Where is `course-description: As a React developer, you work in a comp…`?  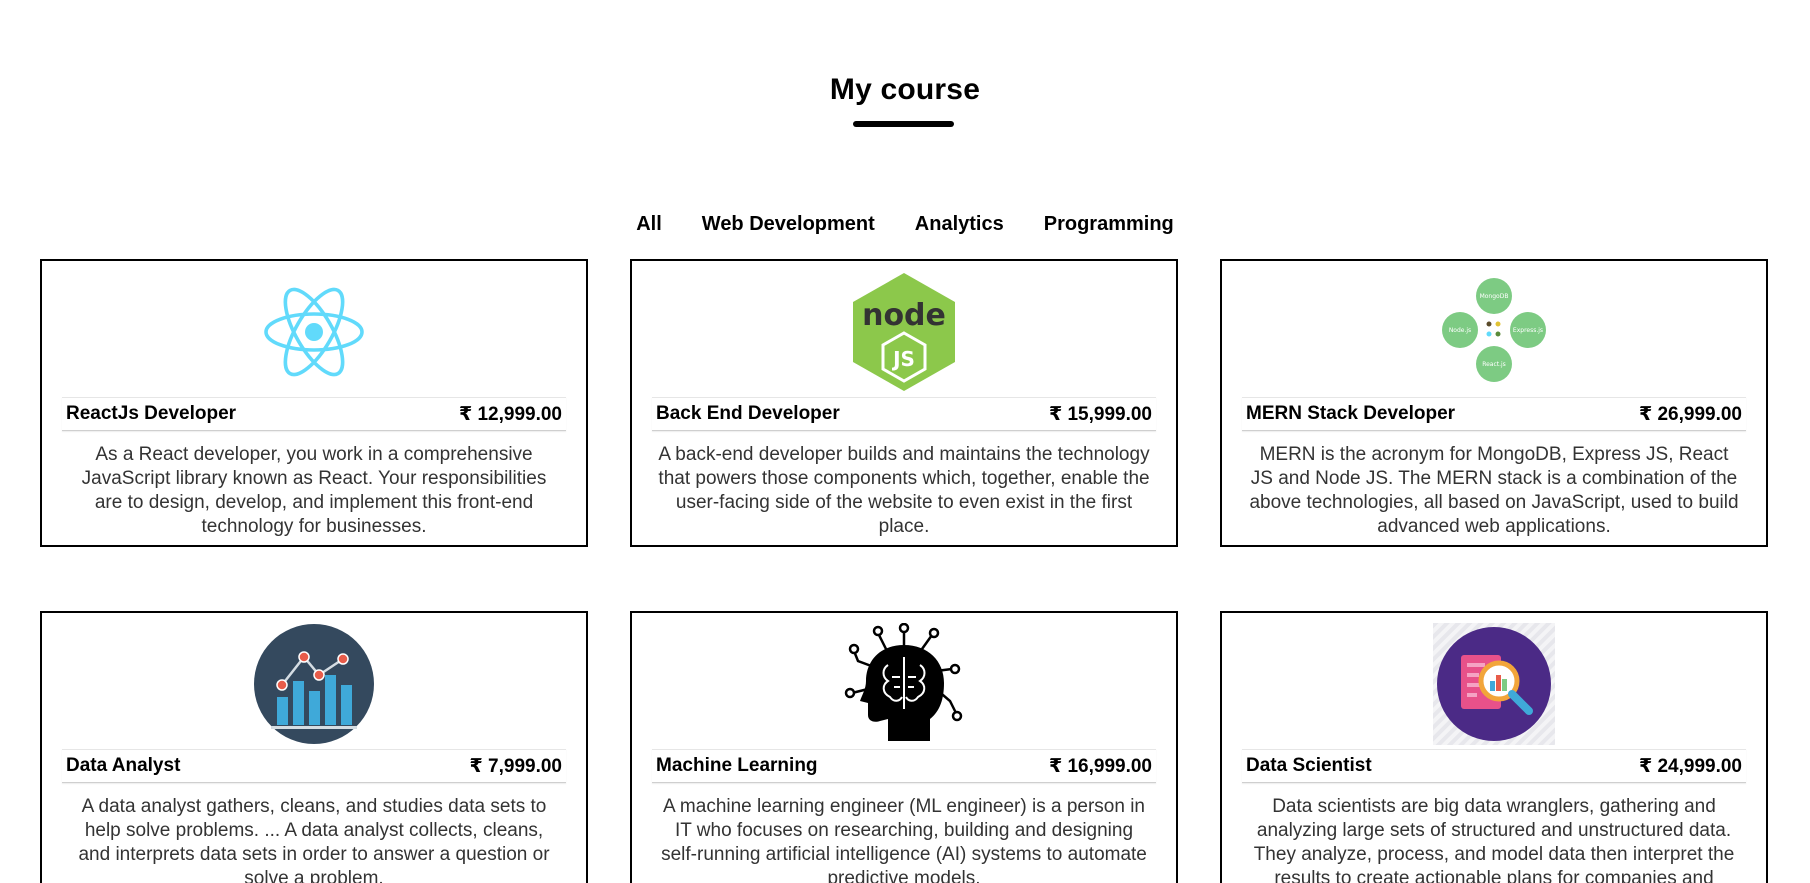
course-description: As a React developer, you work in a comp… is located at coordinates (314, 490).